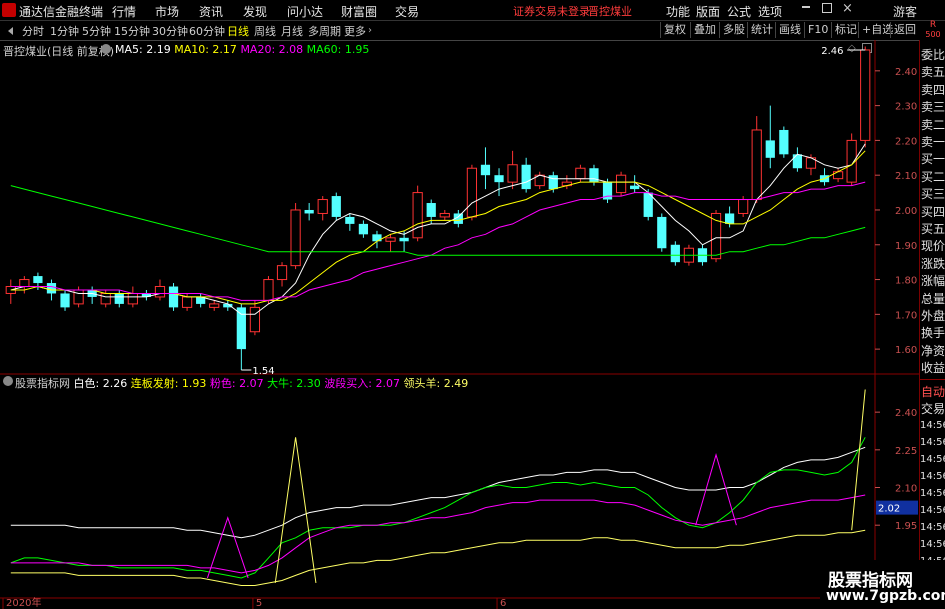  I want to click on main-y-tick-label: 2.30, so click(906, 107).